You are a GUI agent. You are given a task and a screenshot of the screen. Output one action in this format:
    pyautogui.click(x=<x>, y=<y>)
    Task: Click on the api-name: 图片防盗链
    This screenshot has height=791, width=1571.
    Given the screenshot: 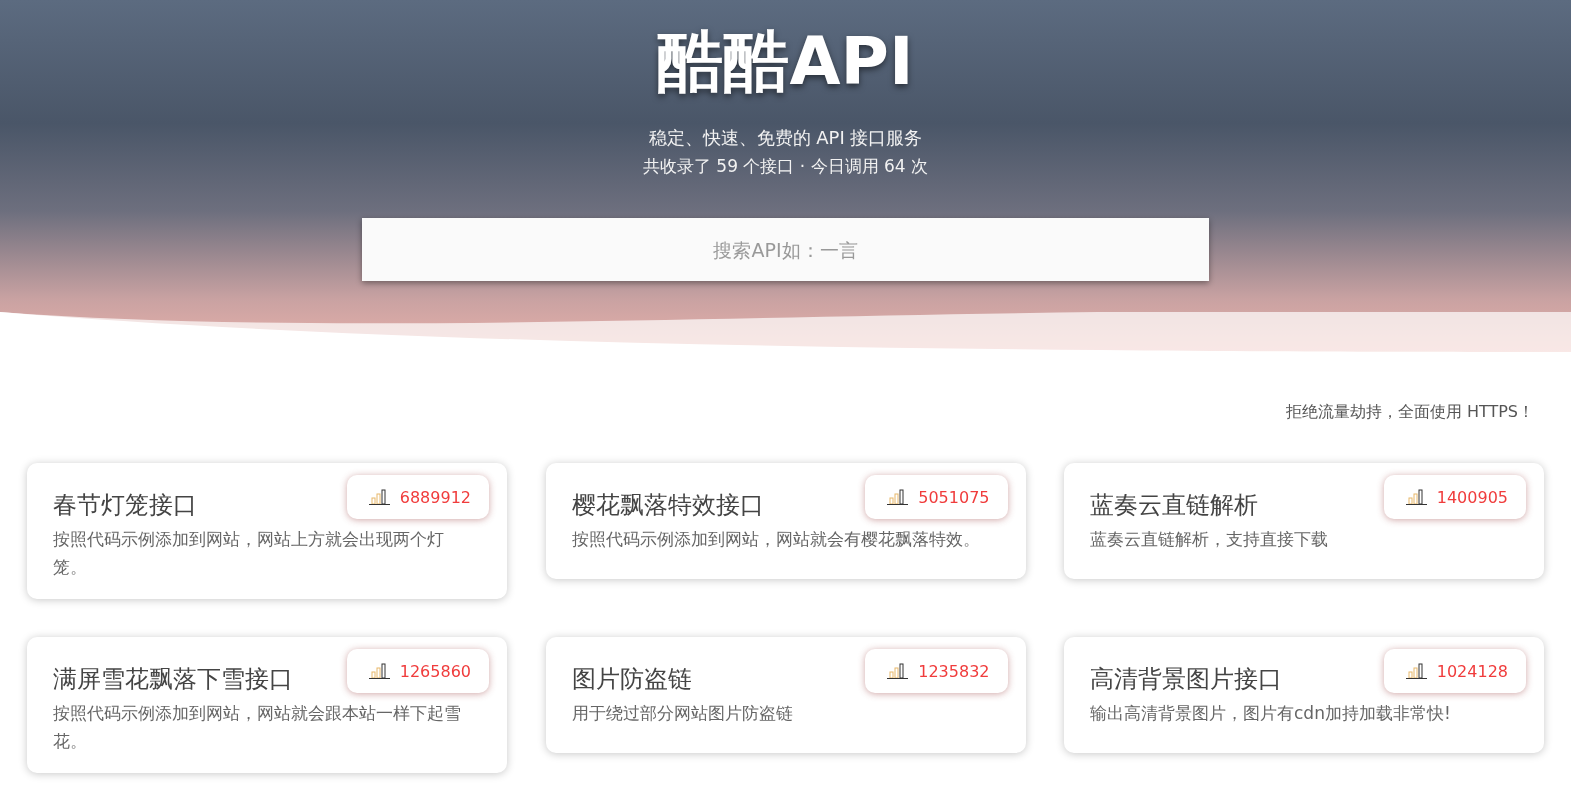 What is the action you would take?
    pyautogui.click(x=631, y=679)
    